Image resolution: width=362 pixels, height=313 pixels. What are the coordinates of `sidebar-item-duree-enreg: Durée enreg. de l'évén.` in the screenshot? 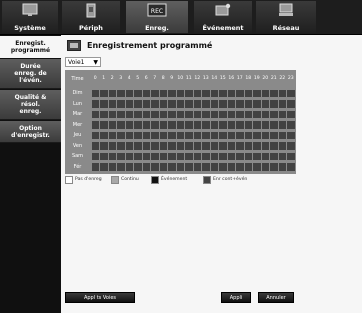 It's located at (30, 74).